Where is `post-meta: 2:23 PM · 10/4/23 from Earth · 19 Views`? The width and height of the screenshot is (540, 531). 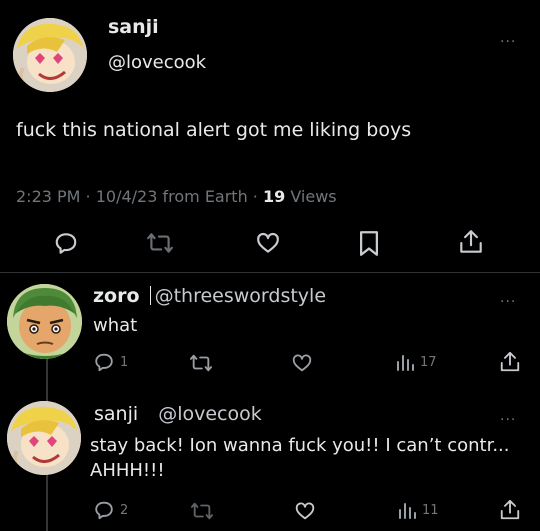
post-meta: 2:23 PM · 10/4/23 from Earth · 19 Views is located at coordinates (176, 196).